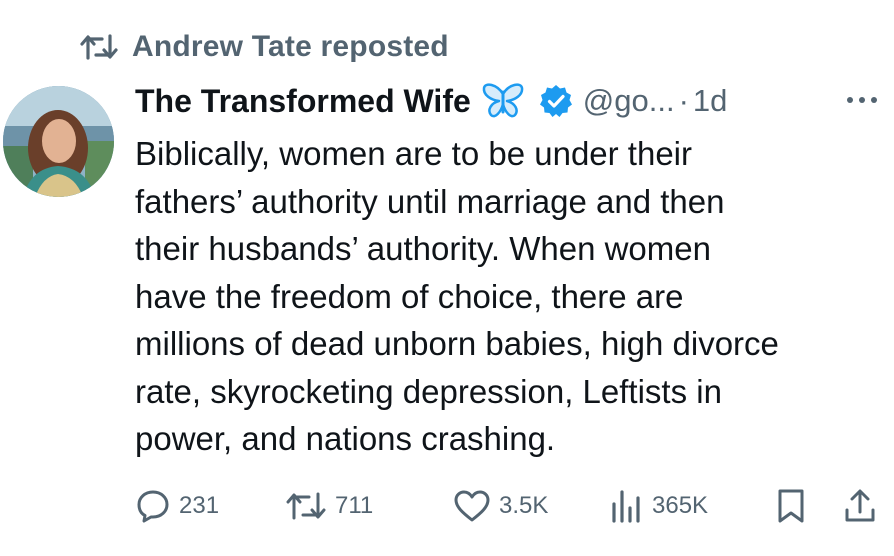  I want to click on verified-badge-icon, so click(555, 101).